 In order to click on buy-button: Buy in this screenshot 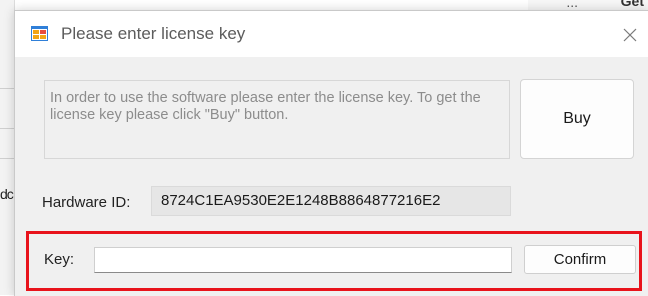, I will do `click(577, 119)`.